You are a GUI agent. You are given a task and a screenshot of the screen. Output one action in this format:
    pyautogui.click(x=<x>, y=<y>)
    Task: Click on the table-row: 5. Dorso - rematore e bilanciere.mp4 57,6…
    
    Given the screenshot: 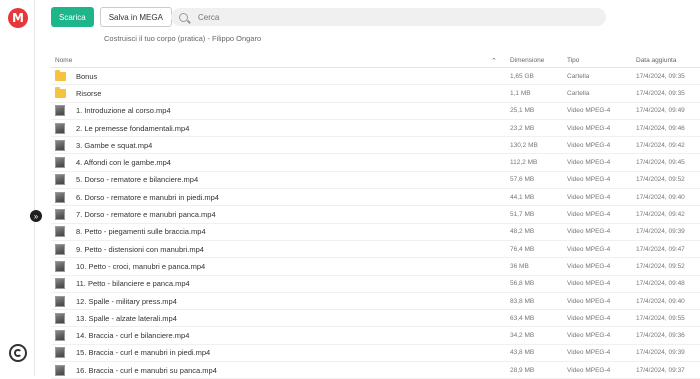 What is the action you would take?
    pyautogui.click(x=375, y=181)
    